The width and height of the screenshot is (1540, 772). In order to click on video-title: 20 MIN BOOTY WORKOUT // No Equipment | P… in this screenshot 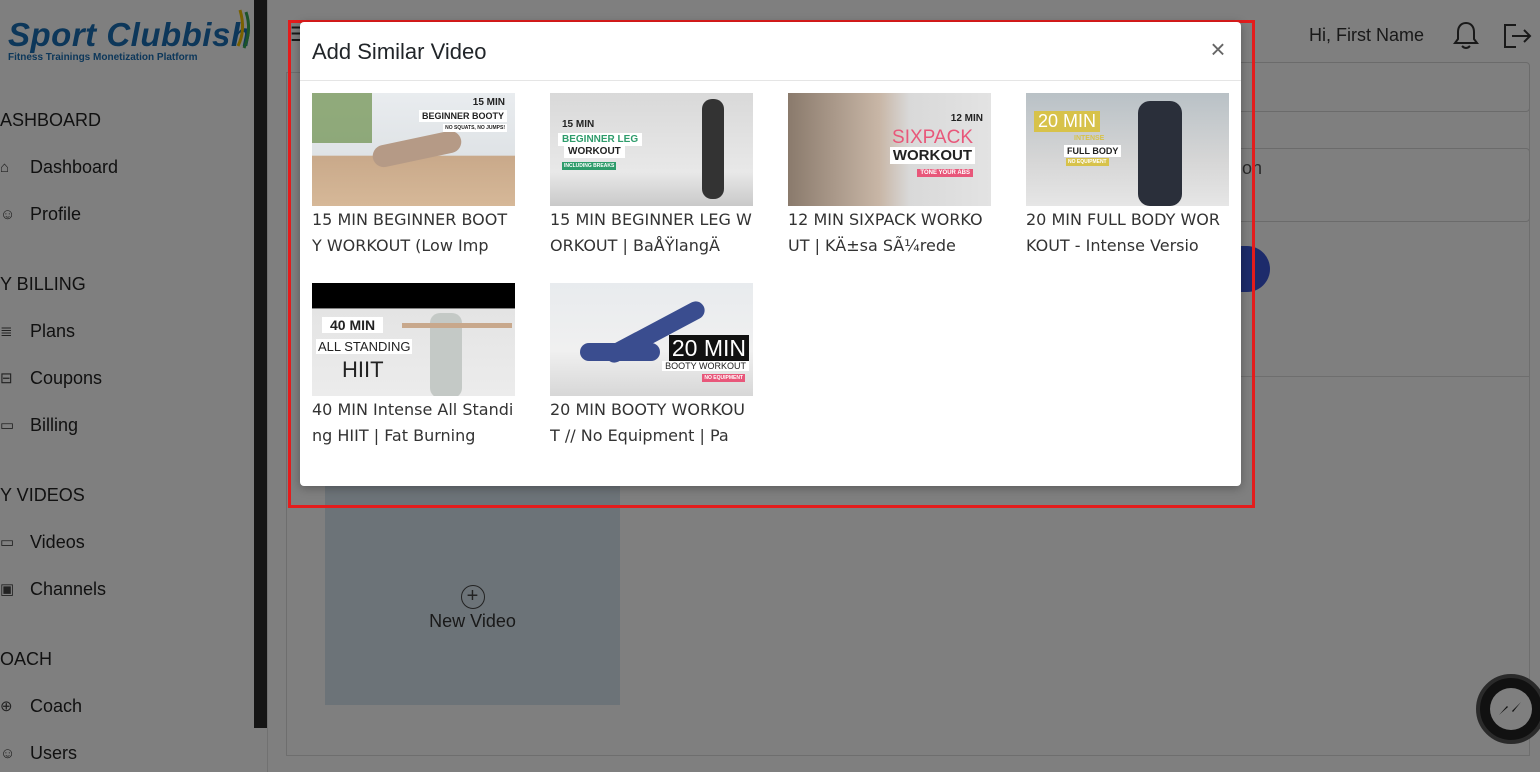, I will do `click(651, 423)`.